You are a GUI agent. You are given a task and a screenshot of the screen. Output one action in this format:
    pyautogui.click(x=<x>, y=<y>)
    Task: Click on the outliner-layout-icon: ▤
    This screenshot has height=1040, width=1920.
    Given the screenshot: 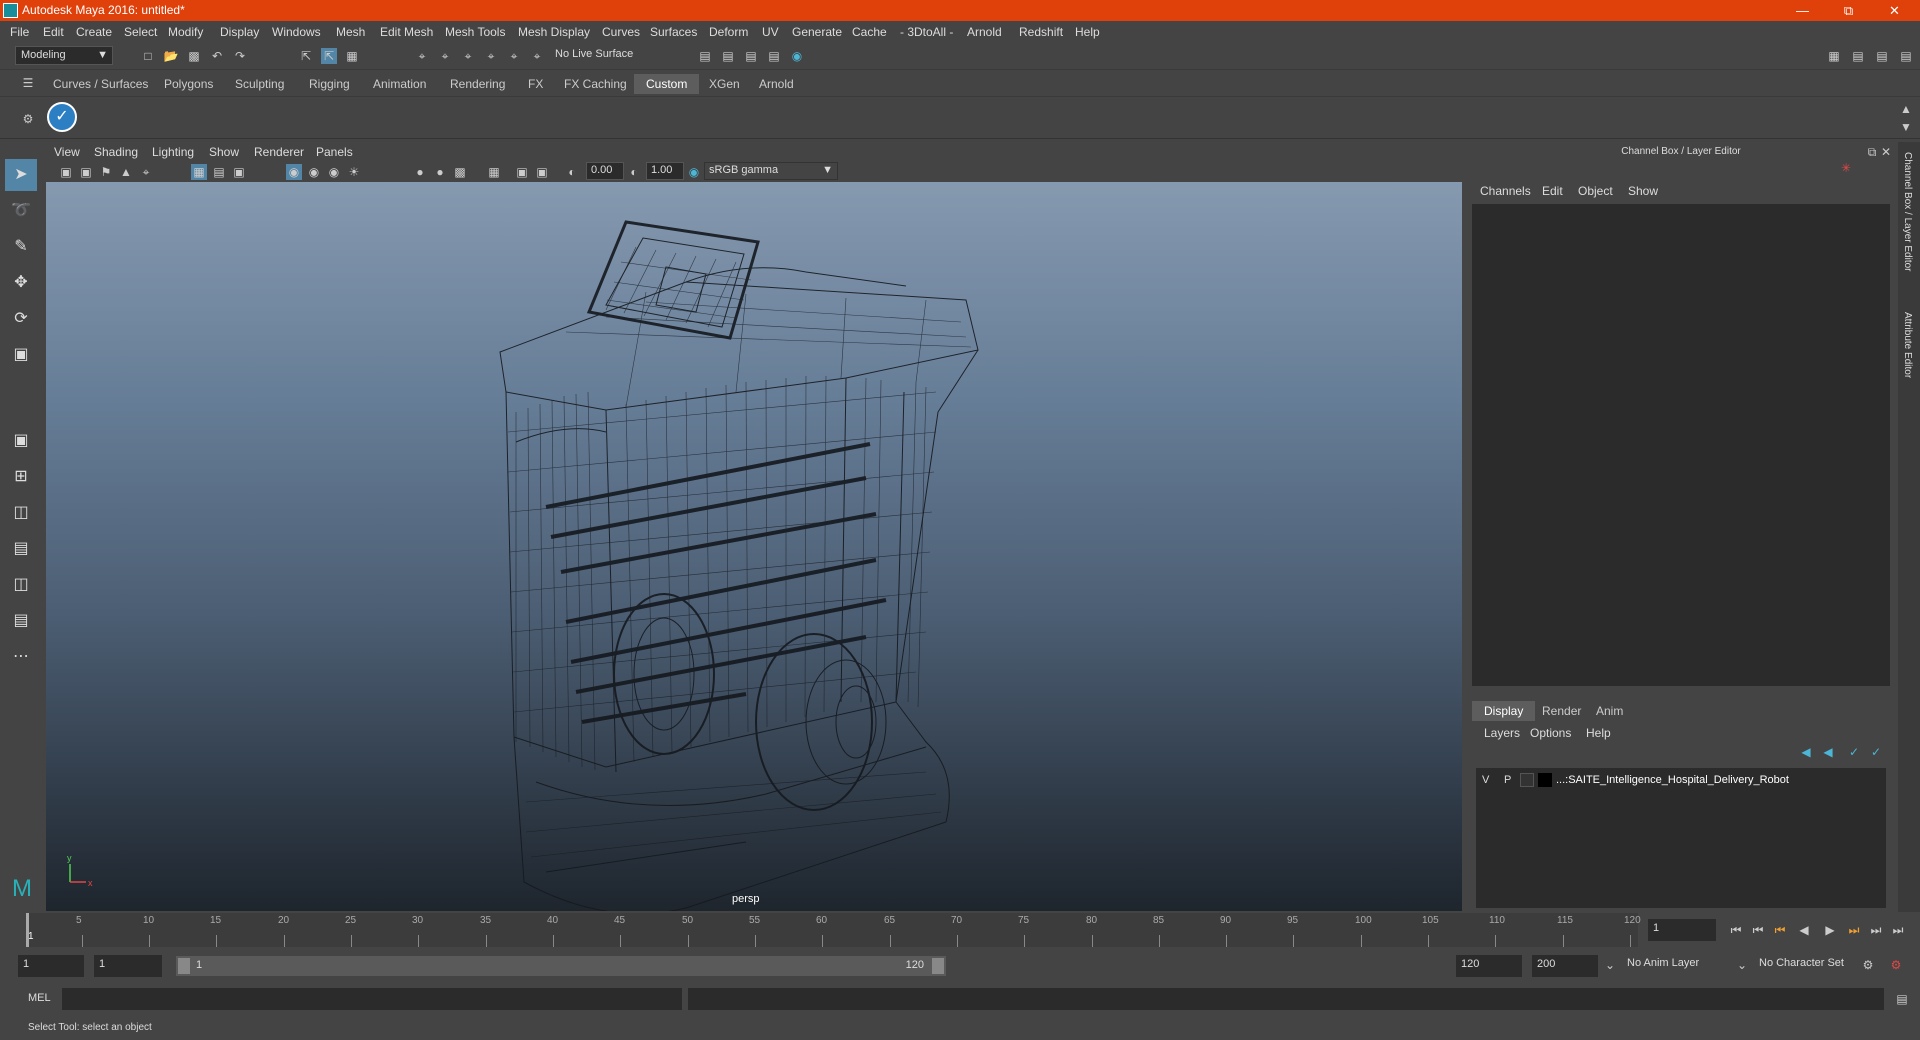 What is the action you would take?
    pyautogui.click(x=21, y=621)
    